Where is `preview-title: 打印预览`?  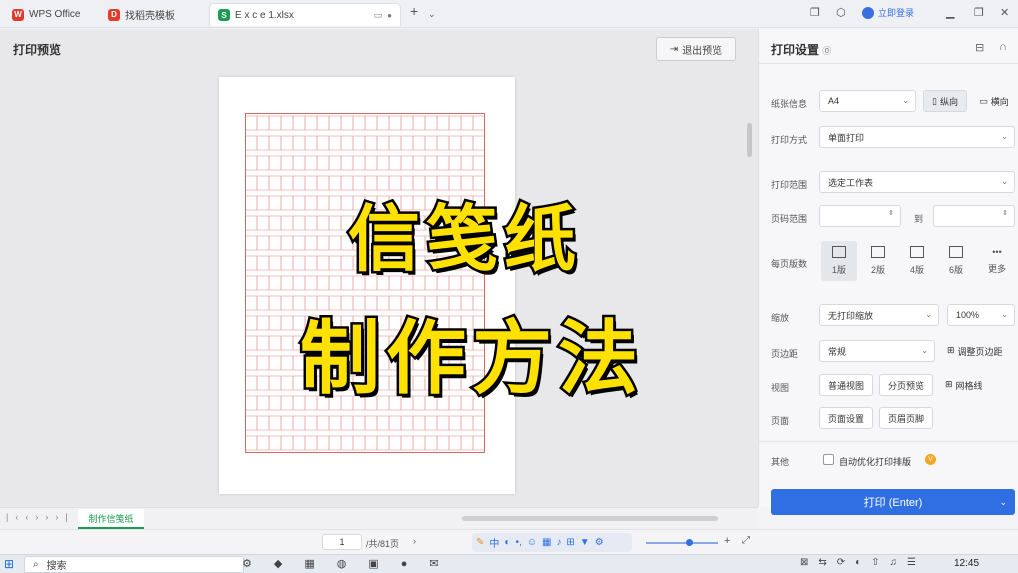 preview-title: 打印预览 is located at coordinates (37, 50).